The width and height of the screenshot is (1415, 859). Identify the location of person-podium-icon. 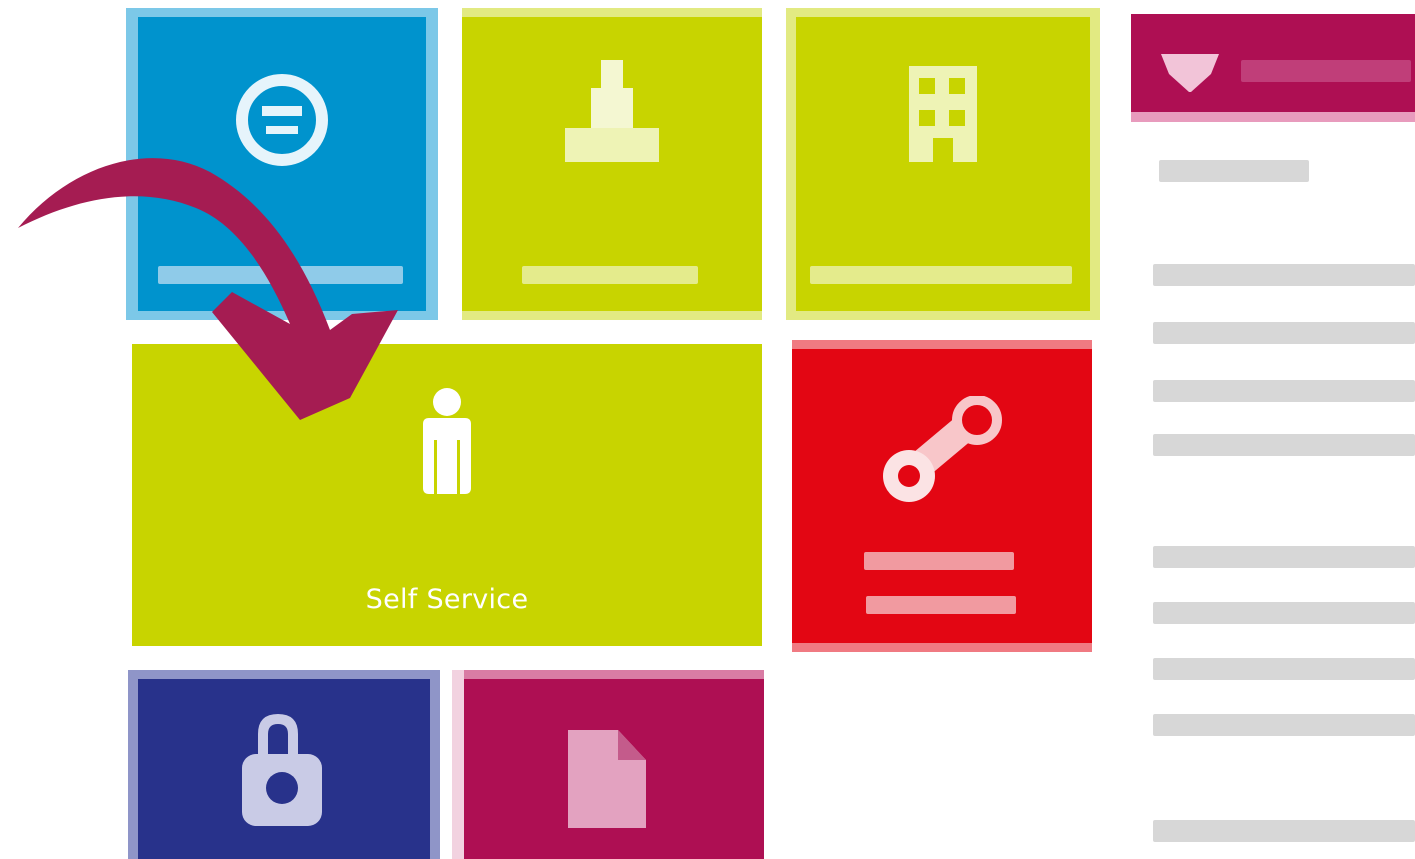
(612, 111).